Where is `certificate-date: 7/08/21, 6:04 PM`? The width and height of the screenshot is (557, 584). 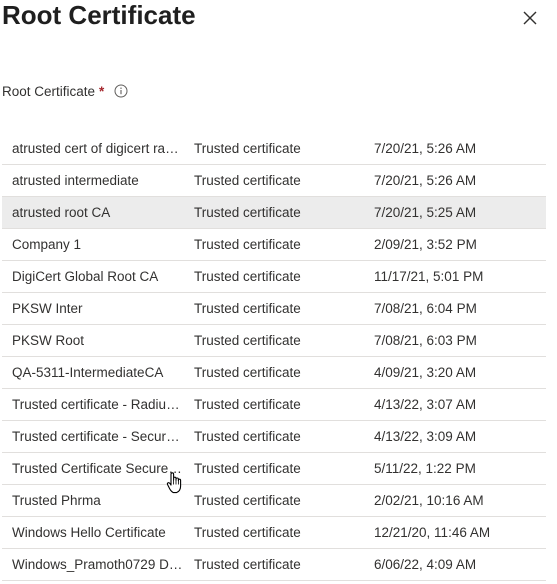
certificate-date: 7/08/21, 6:04 PM is located at coordinates (425, 308).